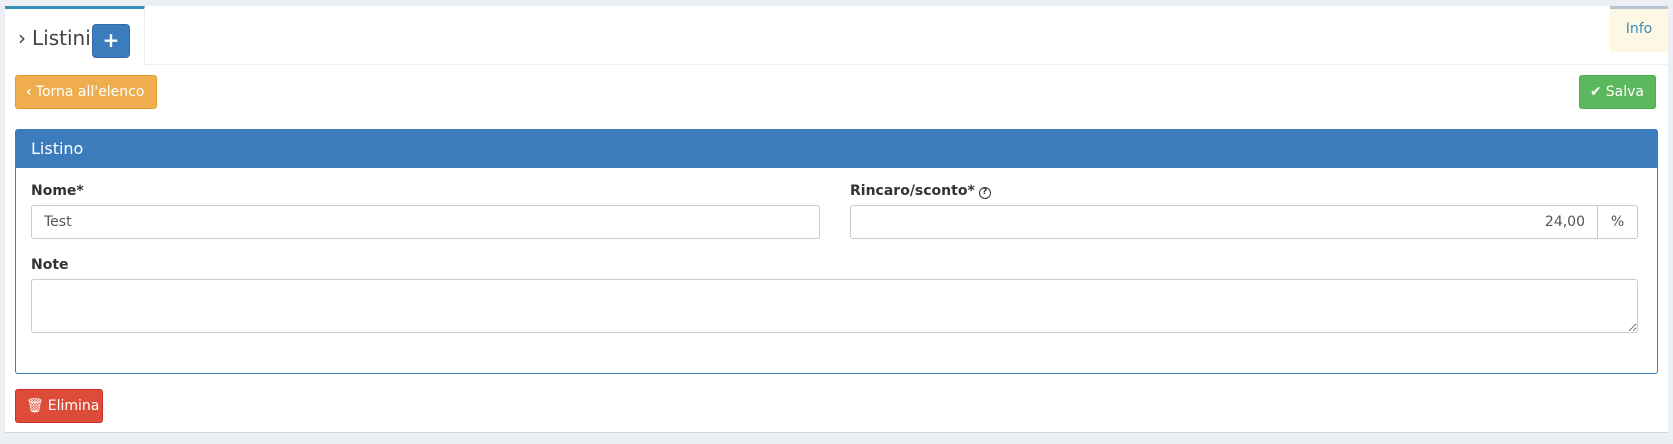  Describe the element at coordinates (22, 38) in the screenshot. I see `chevron-right-icon: ›` at that location.